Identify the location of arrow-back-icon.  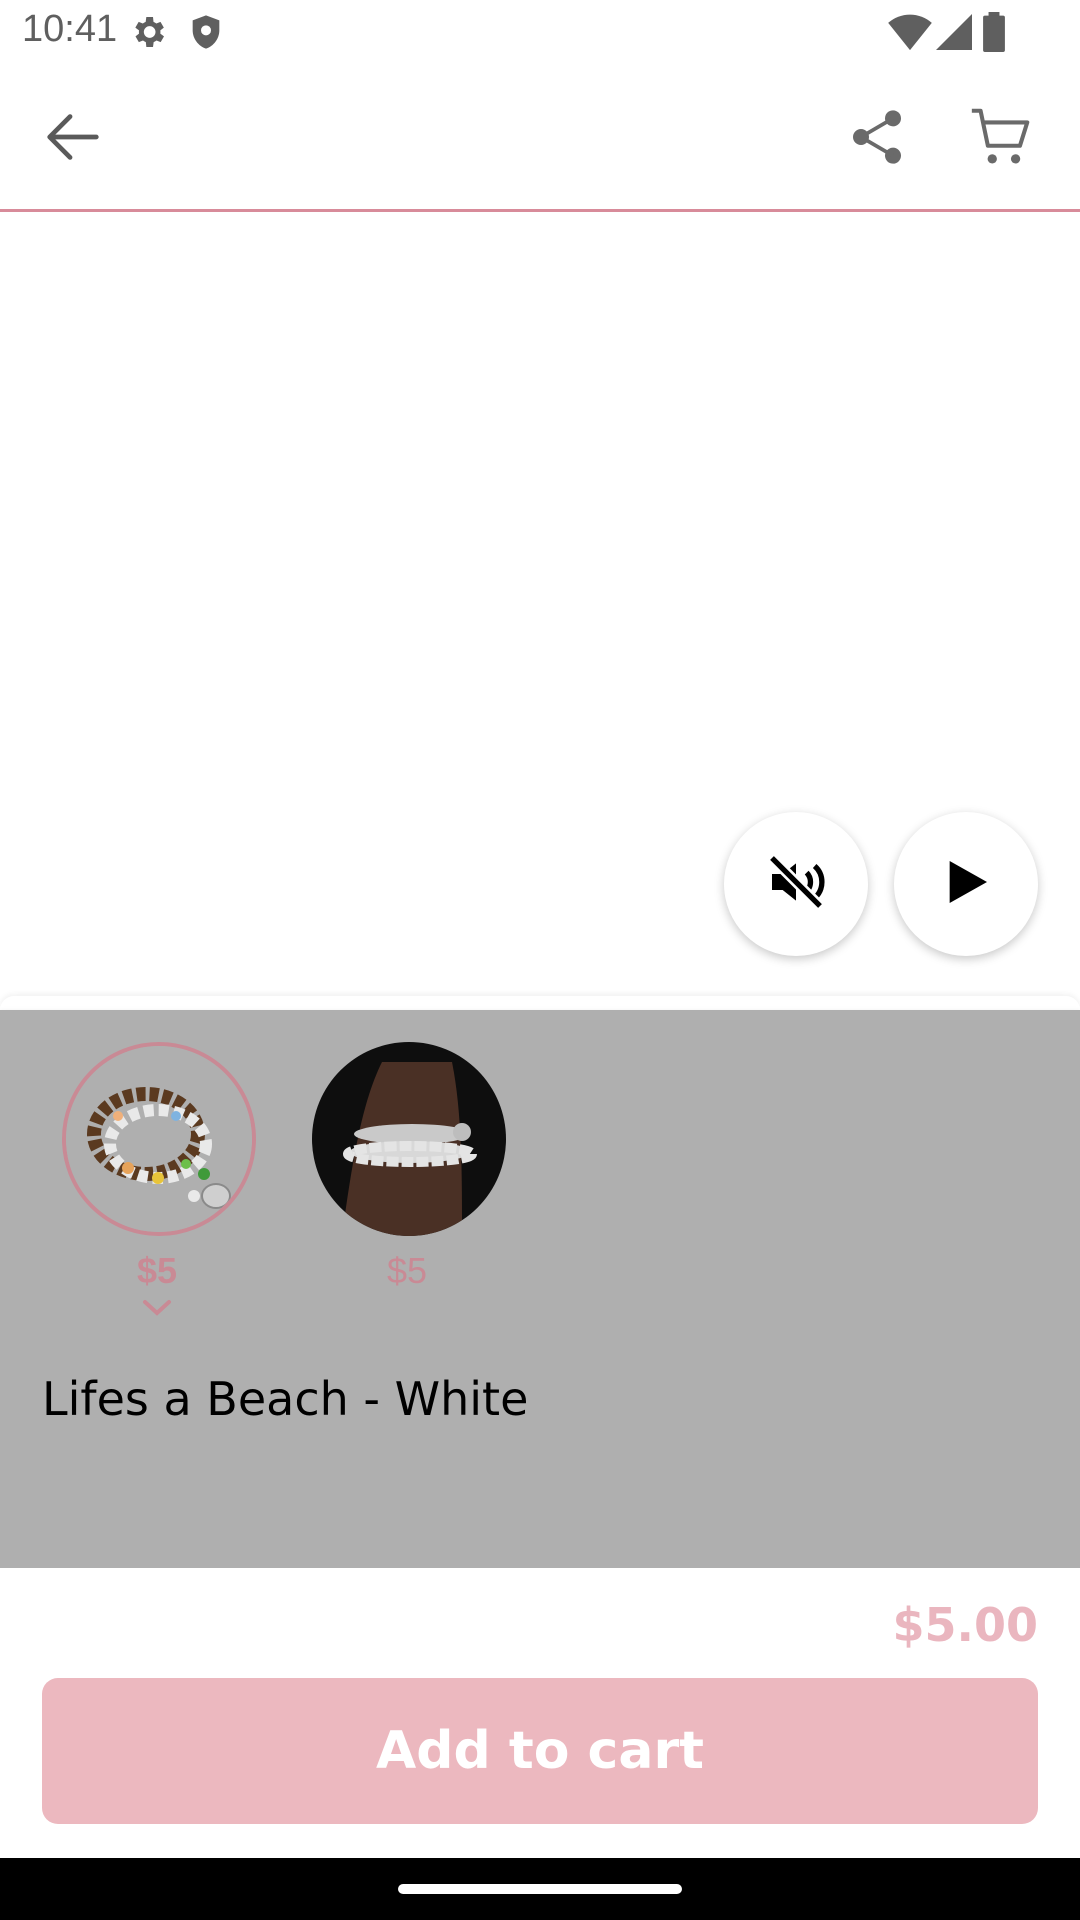
(73, 139).